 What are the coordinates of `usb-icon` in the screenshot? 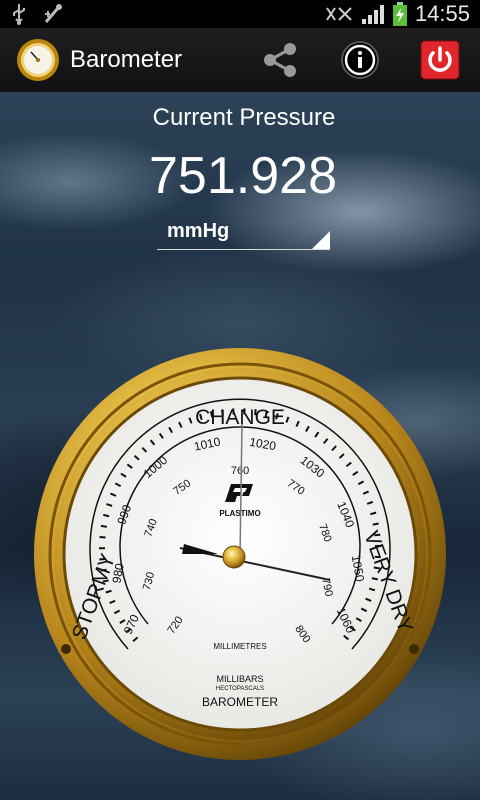 It's located at (19, 14).